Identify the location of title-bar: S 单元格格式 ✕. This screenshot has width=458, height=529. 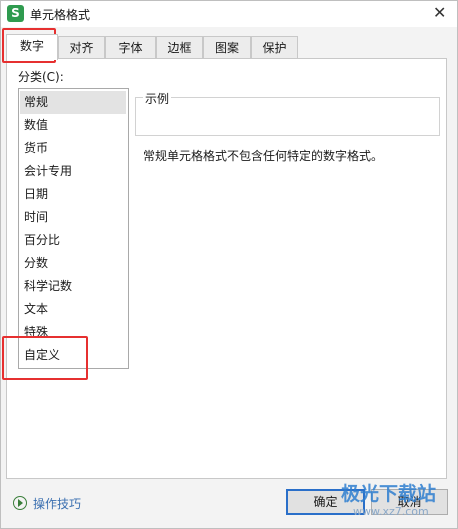
(229, 14).